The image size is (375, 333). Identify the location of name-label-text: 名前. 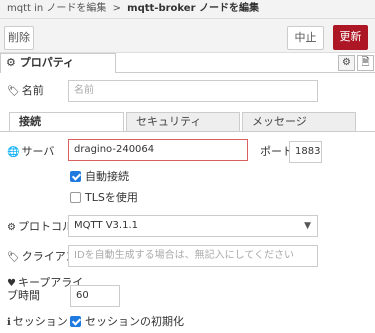
(32, 90).